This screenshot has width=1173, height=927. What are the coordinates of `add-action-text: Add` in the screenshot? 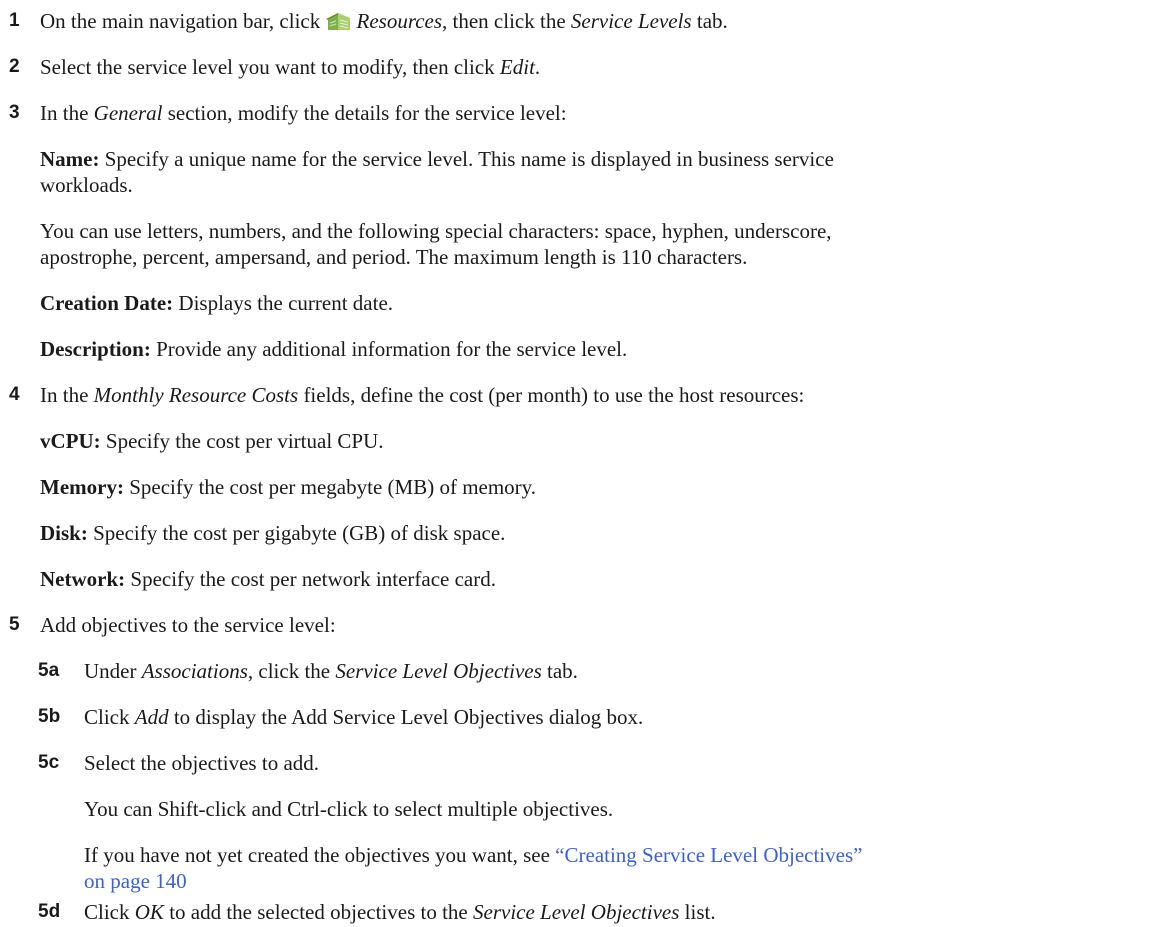 It's located at (151, 717).